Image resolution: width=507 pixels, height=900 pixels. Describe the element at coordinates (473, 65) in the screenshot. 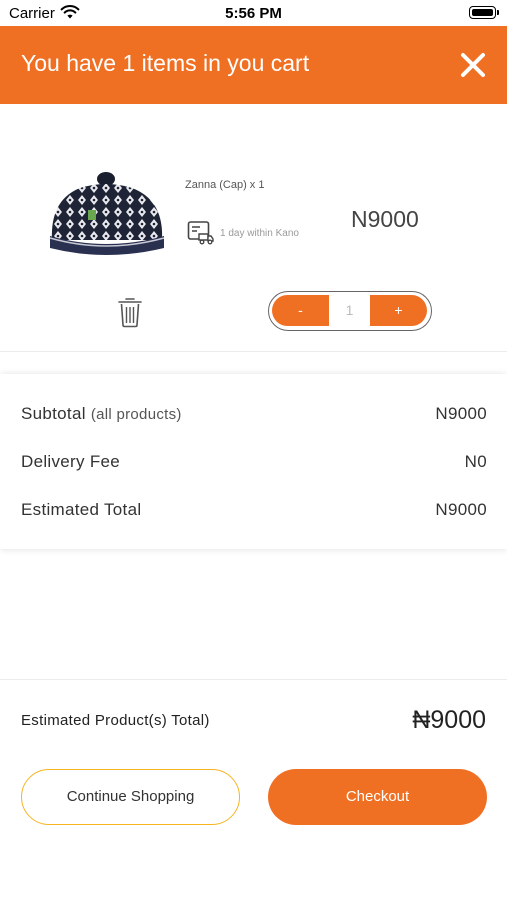

I see `close-icon` at that location.